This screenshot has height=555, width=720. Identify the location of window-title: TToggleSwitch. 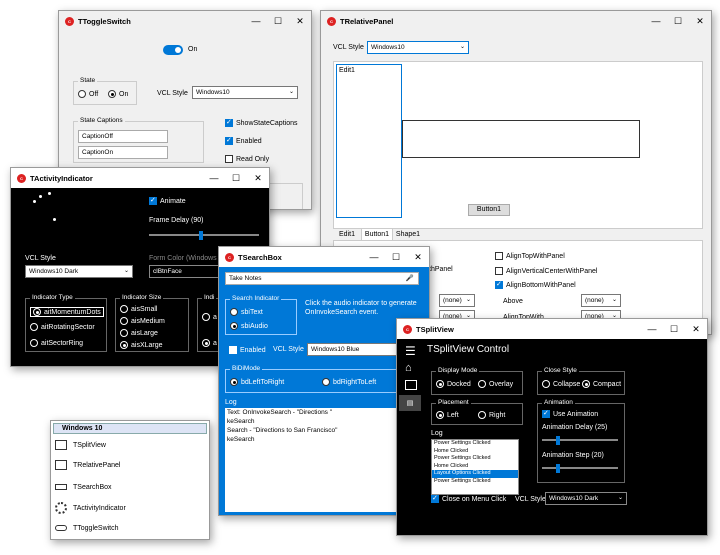
(104, 21).